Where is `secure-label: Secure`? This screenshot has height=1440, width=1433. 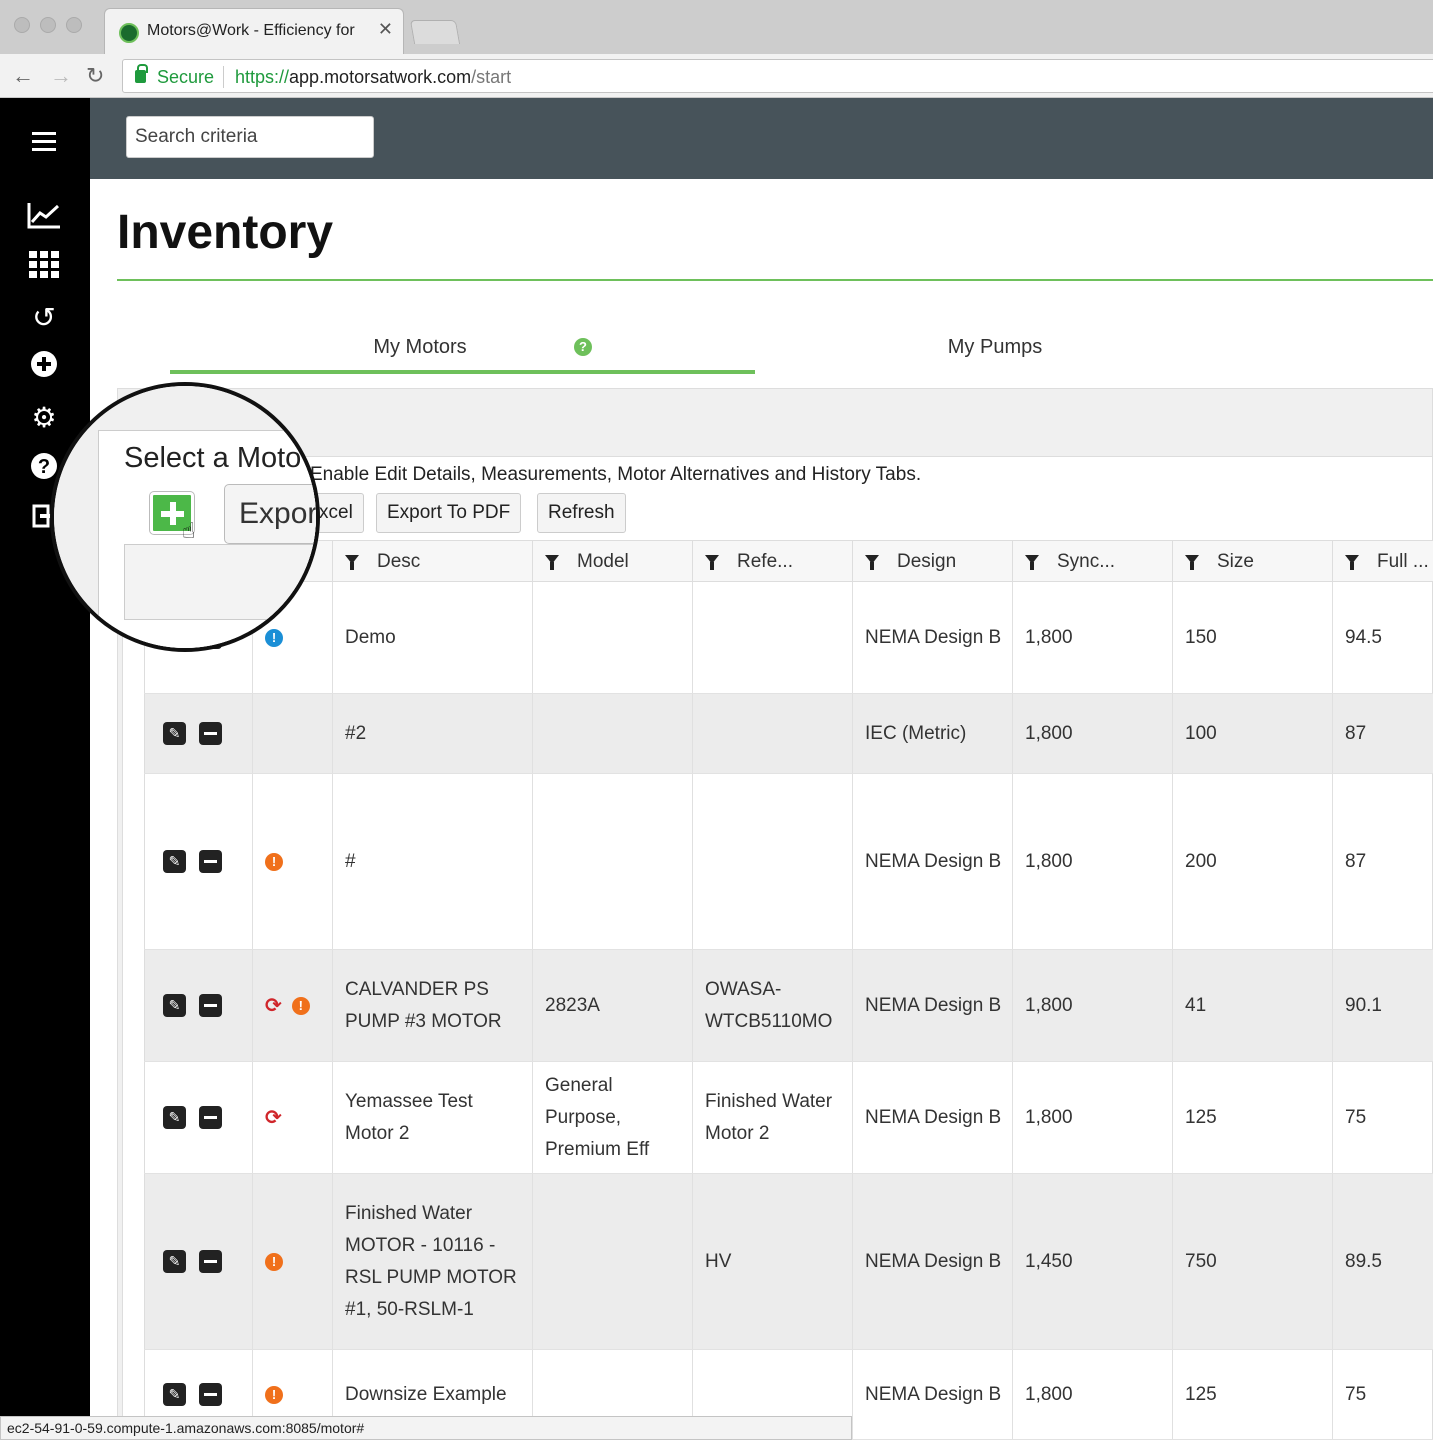 secure-label: Secure is located at coordinates (186, 77).